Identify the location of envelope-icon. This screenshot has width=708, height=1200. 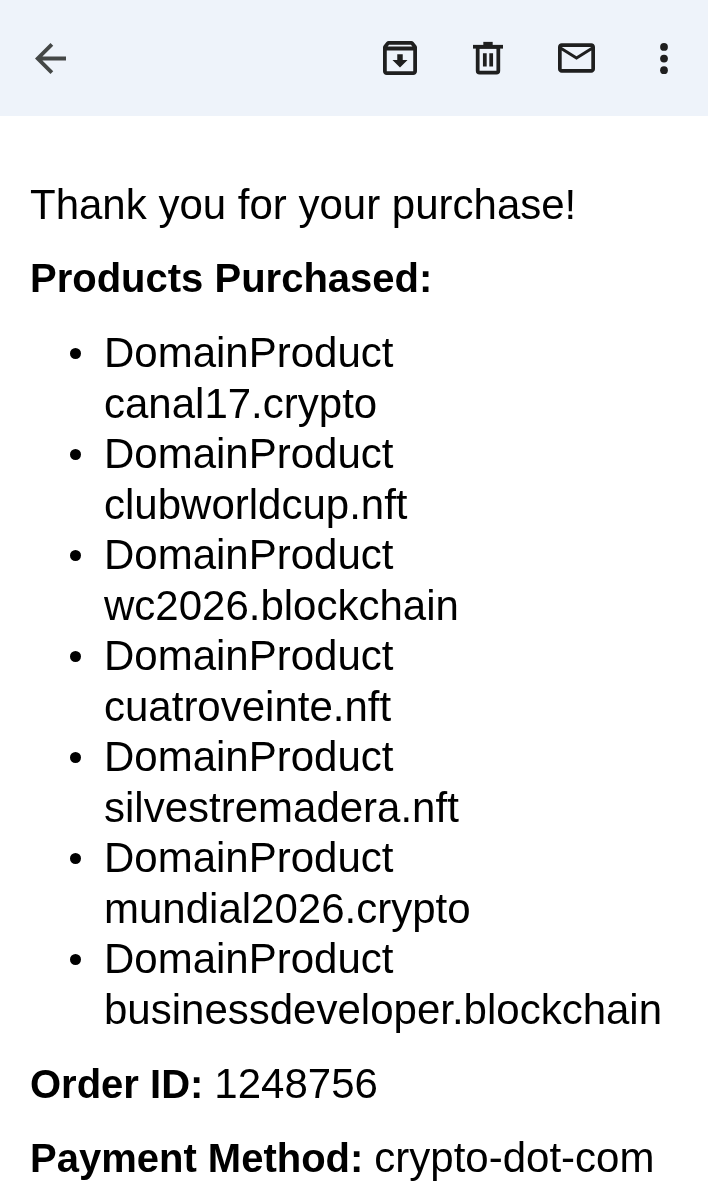
(576, 58).